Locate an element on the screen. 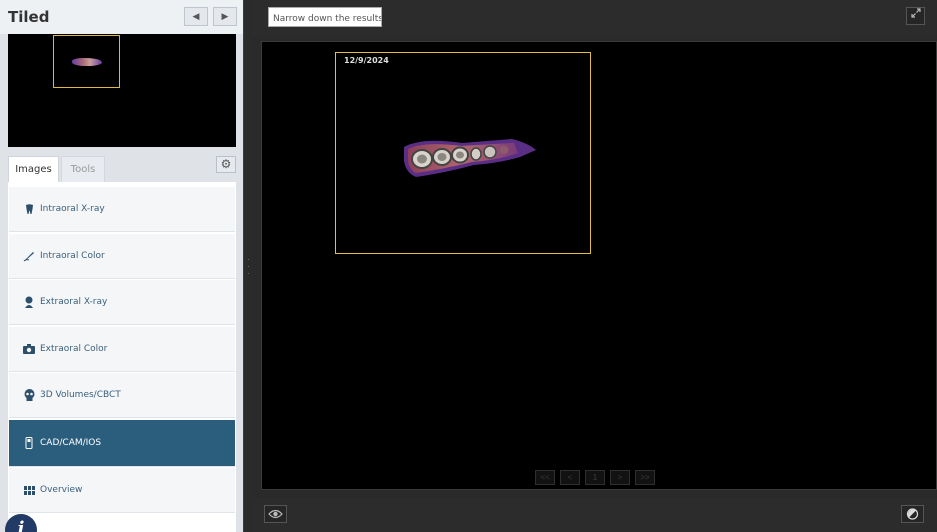 This screenshot has width=937, height=532. panel-header: Tiled ◀ ▶ is located at coordinates (121, 17).